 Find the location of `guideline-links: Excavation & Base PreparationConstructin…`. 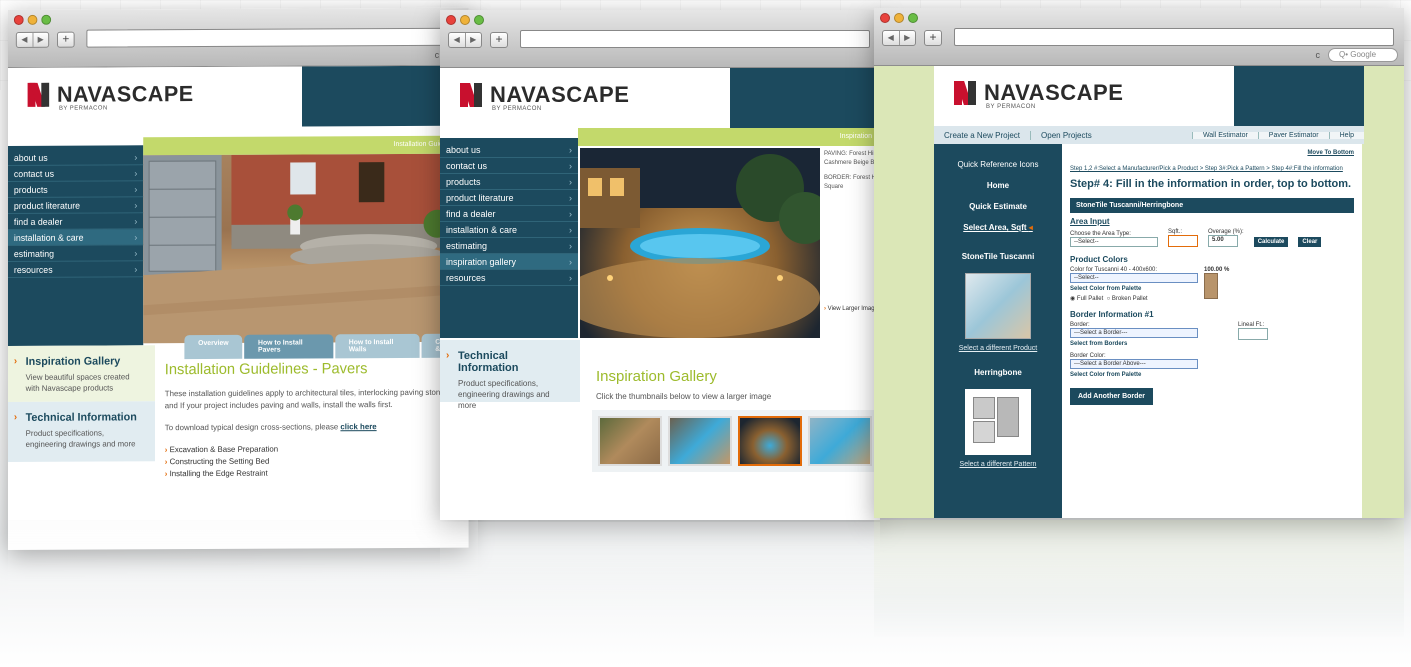

guideline-links: Excavation & Base PreparationConstructin… is located at coordinates (312, 462).